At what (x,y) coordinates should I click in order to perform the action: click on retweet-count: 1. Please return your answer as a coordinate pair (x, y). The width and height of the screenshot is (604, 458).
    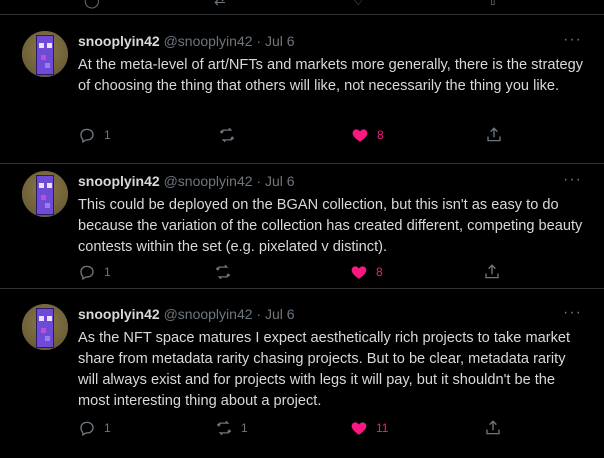
    Looking at the image, I should click on (244, 428).